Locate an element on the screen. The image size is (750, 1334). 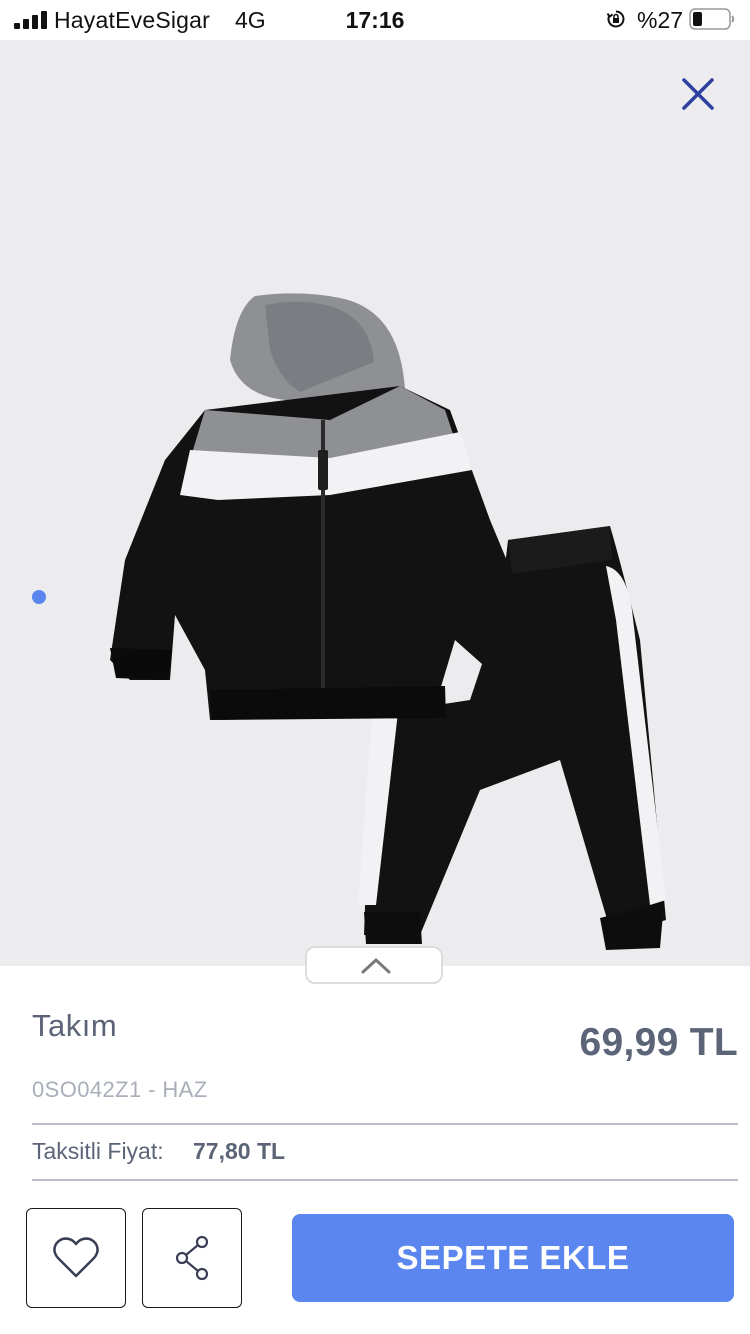
installment-price: 77,80 TL is located at coordinates (239, 1151).